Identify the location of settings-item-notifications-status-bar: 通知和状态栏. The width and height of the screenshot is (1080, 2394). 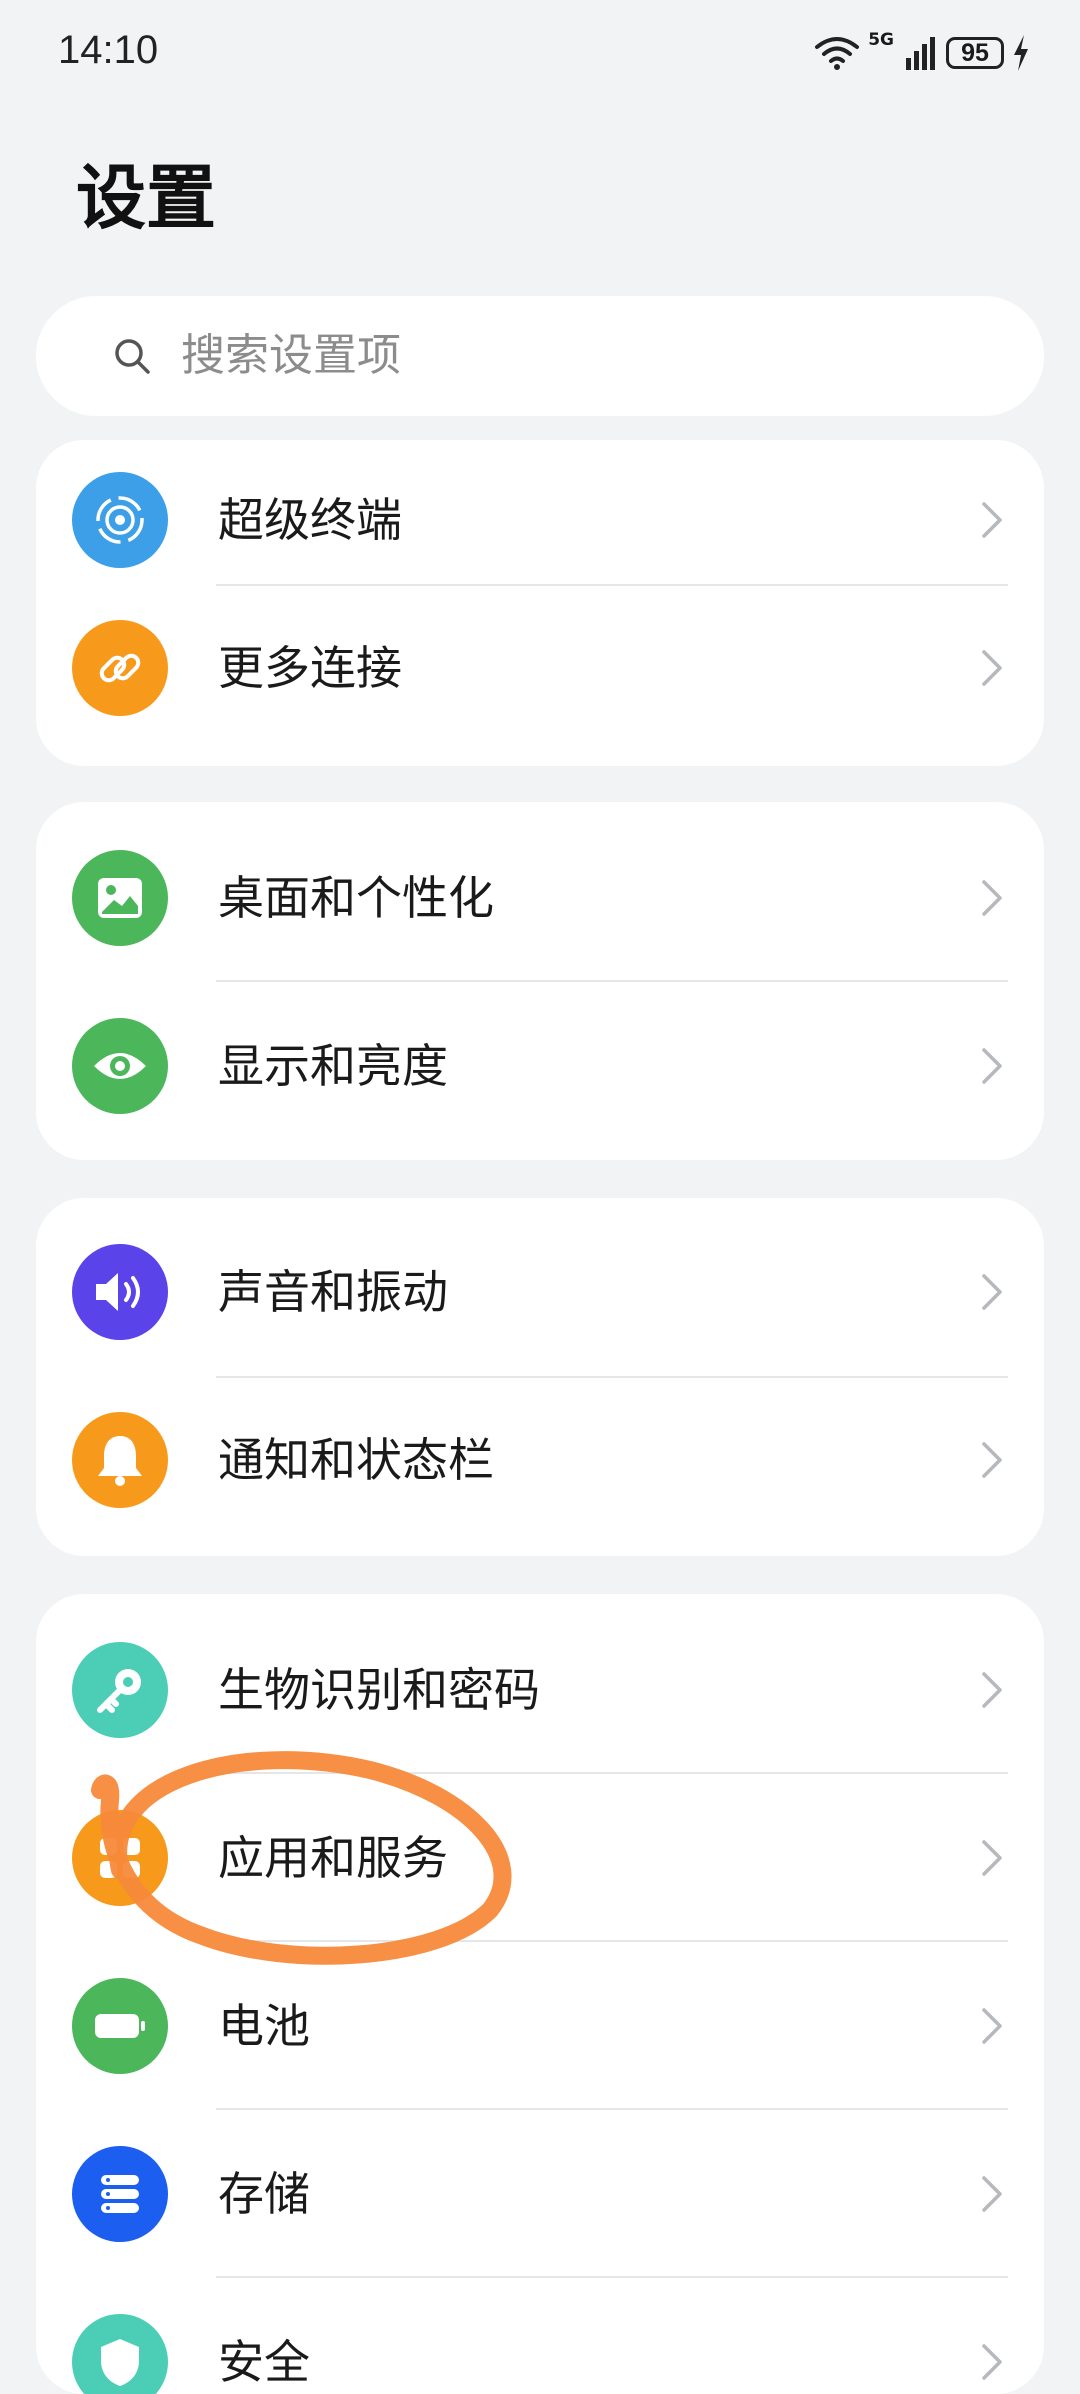
(540, 1460).